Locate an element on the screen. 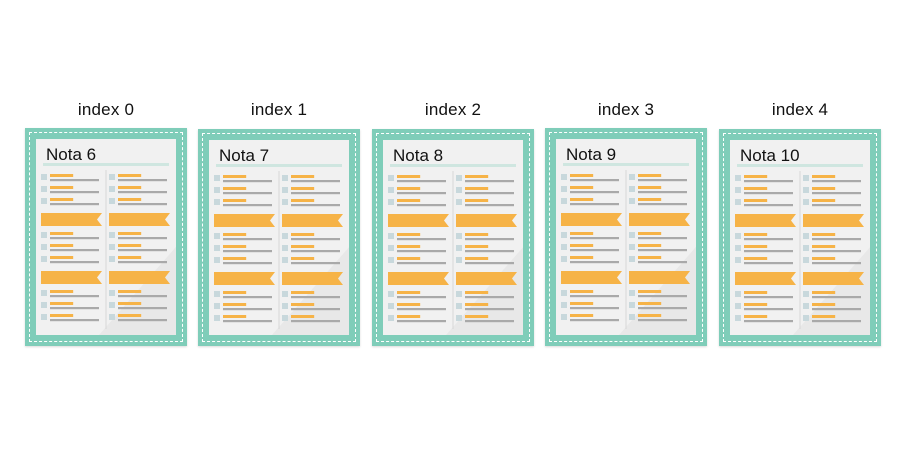  note-page-illustration-icon is located at coordinates (628, 249).